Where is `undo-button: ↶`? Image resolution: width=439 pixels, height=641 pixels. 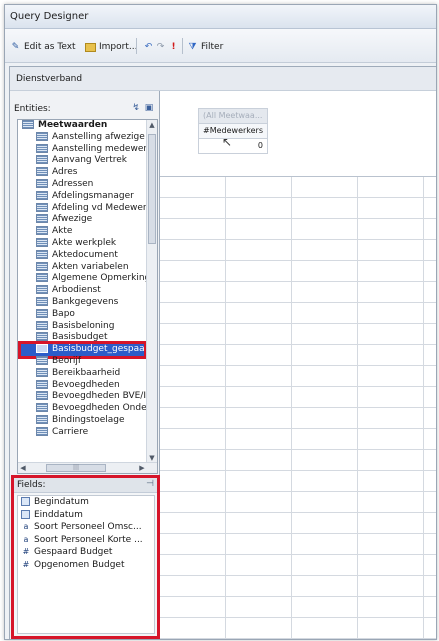 undo-button: ↶ is located at coordinates (148, 47).